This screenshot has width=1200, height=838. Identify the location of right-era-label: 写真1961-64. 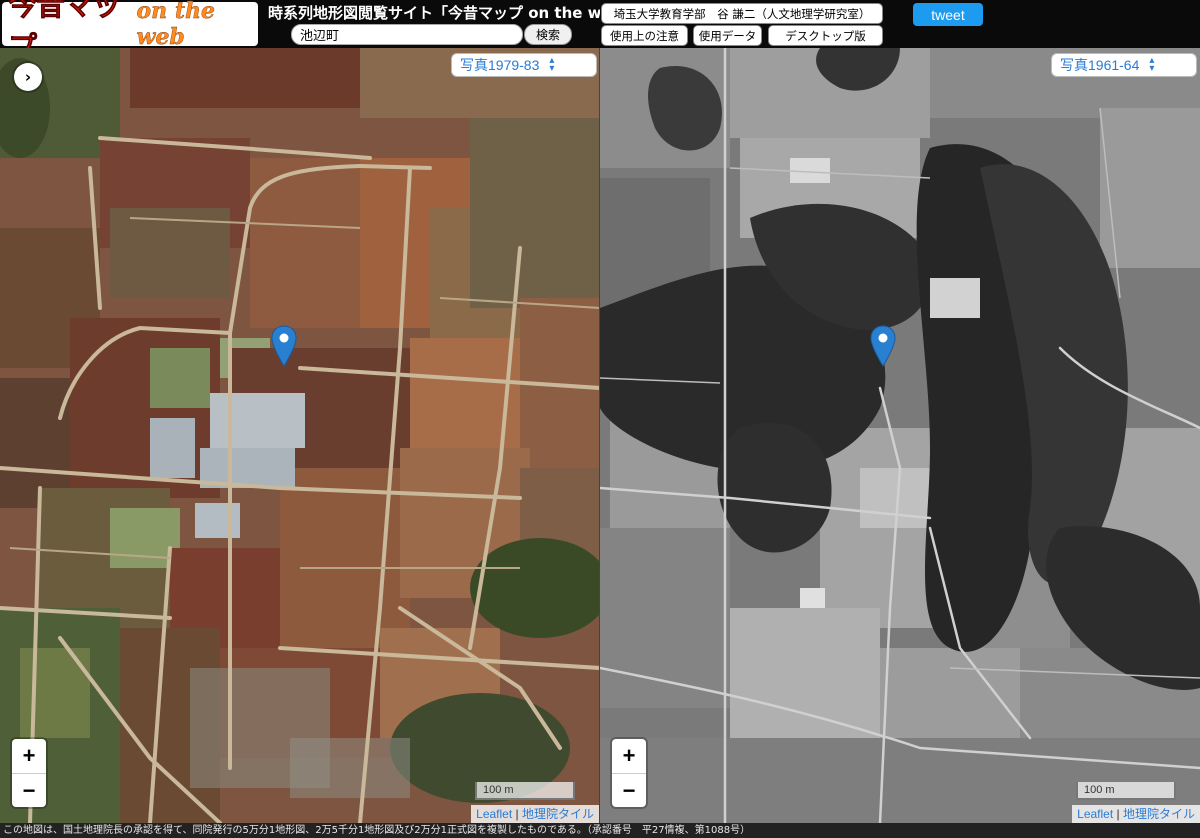
(1100, 65).